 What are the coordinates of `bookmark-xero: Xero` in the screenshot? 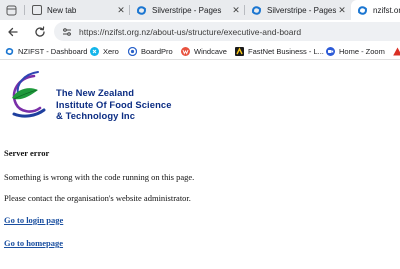 It's located at (104, 51).